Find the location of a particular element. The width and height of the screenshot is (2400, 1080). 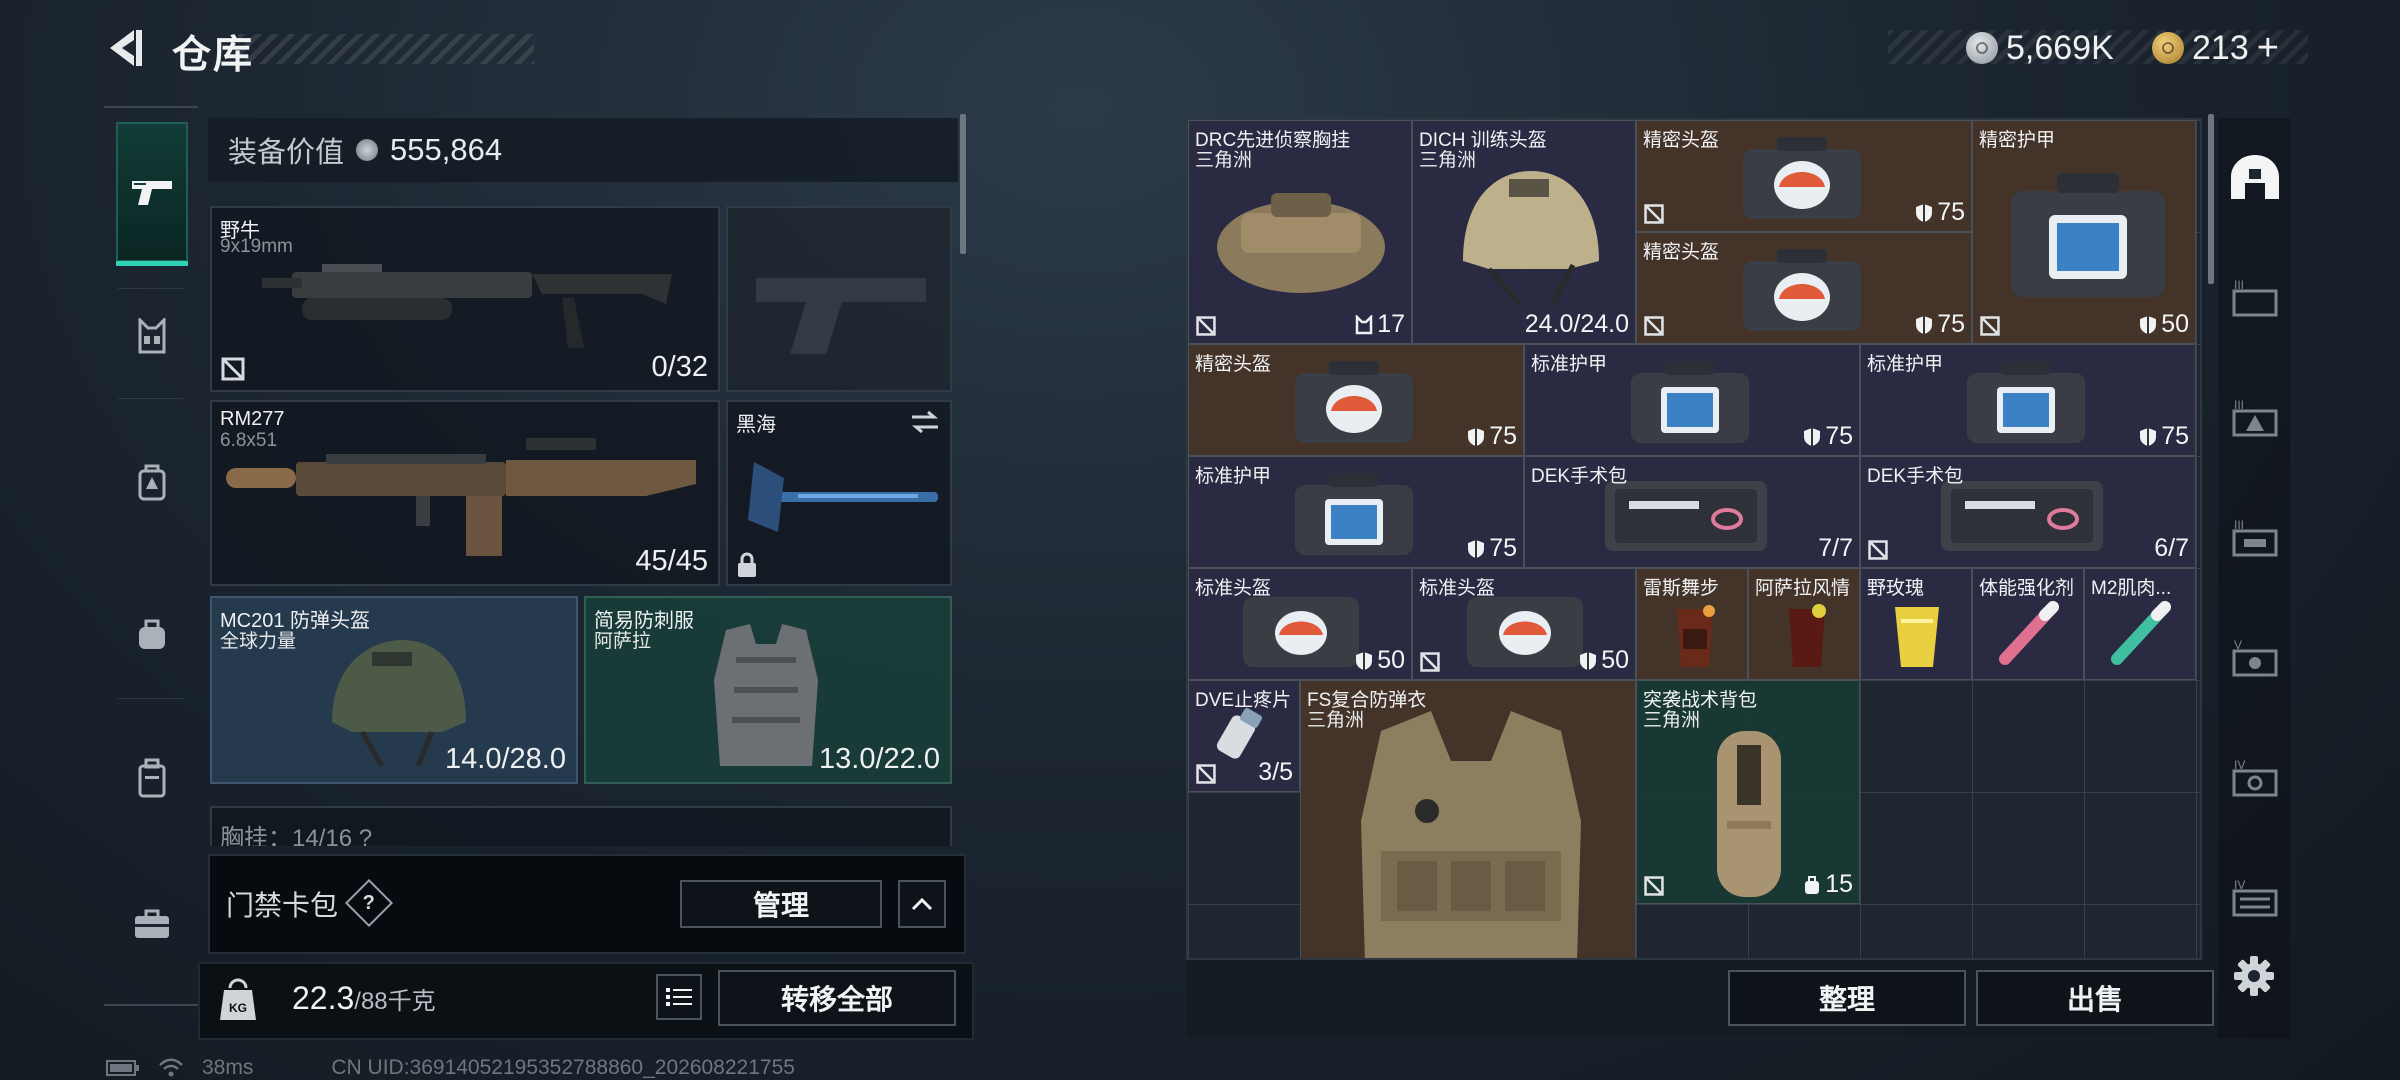

settings-button is located at coordinates (2254, 976).